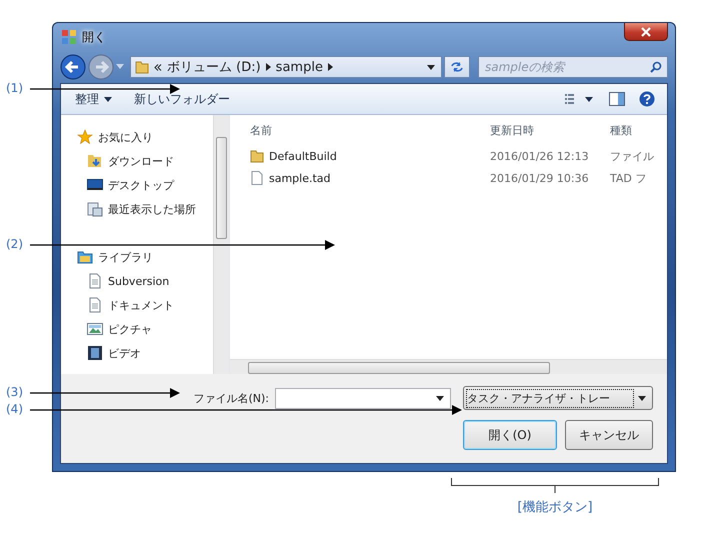 The height and width of the screenshot is (549, 702). What do you see at coordinates (448, 366) in the screenshot?
I see `horizontal-scrollbar` at bounding box center [448, 366].